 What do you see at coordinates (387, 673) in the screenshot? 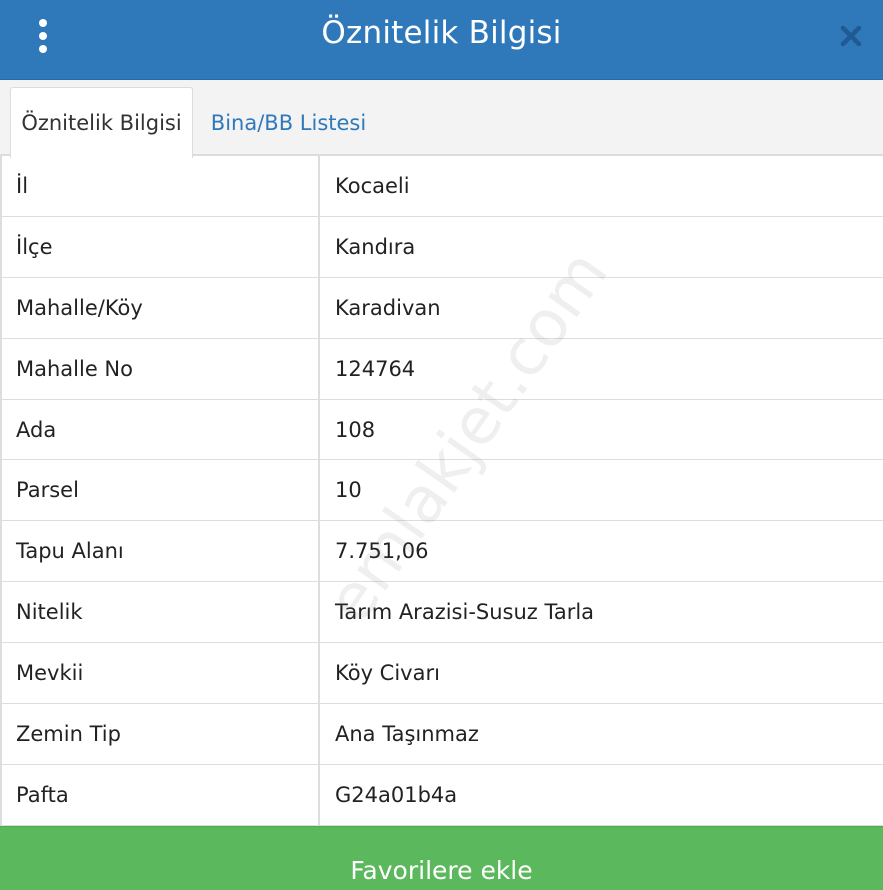
I see `attribute-value: Köy Civarı` at bounding box center [387, 673].